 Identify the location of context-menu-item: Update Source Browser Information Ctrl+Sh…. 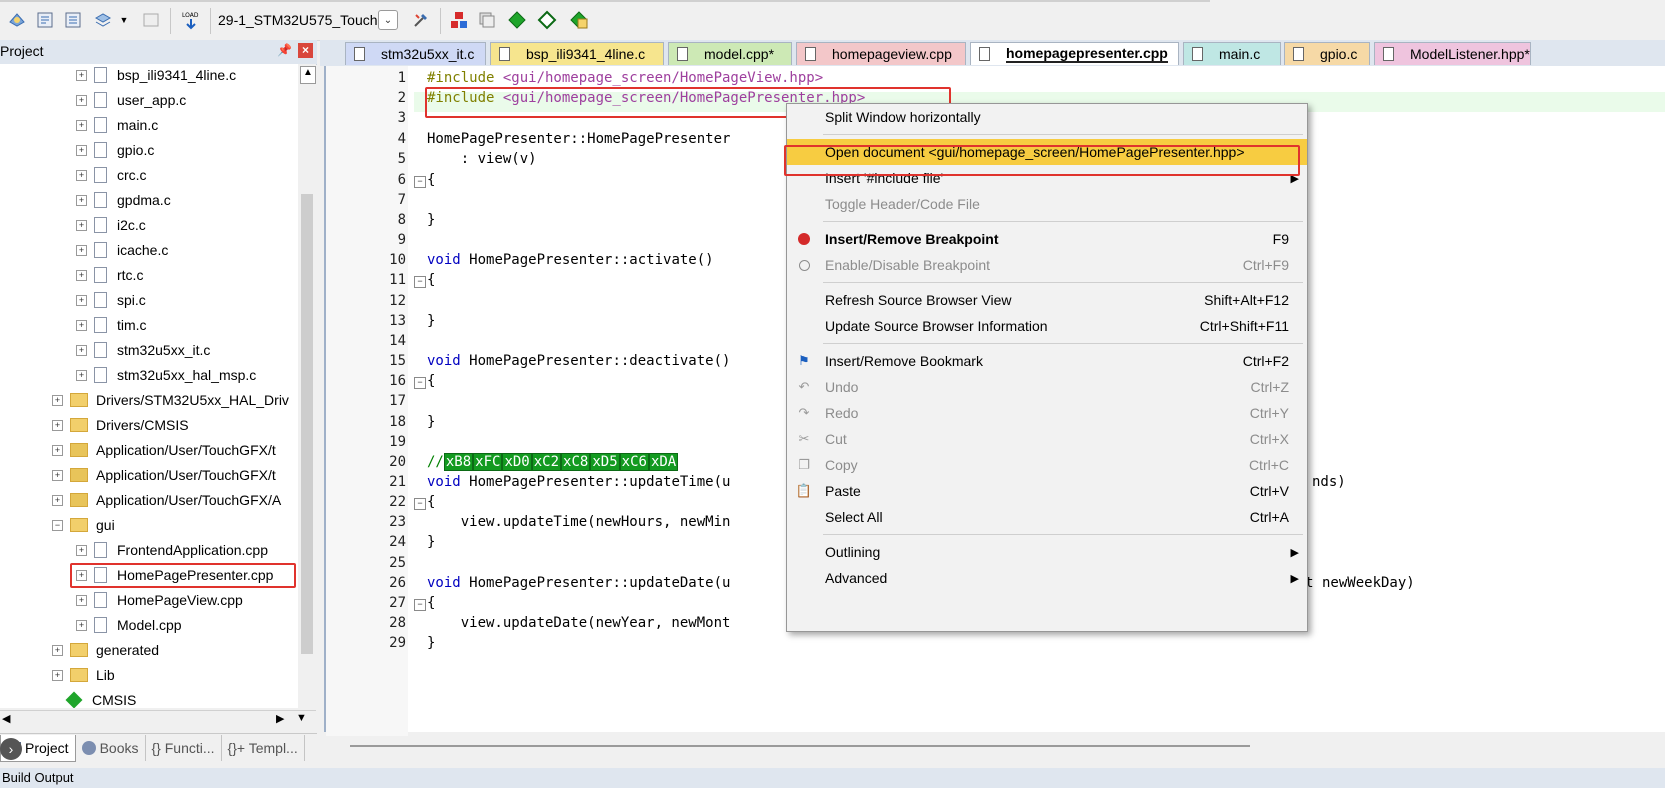
(1047, 326).